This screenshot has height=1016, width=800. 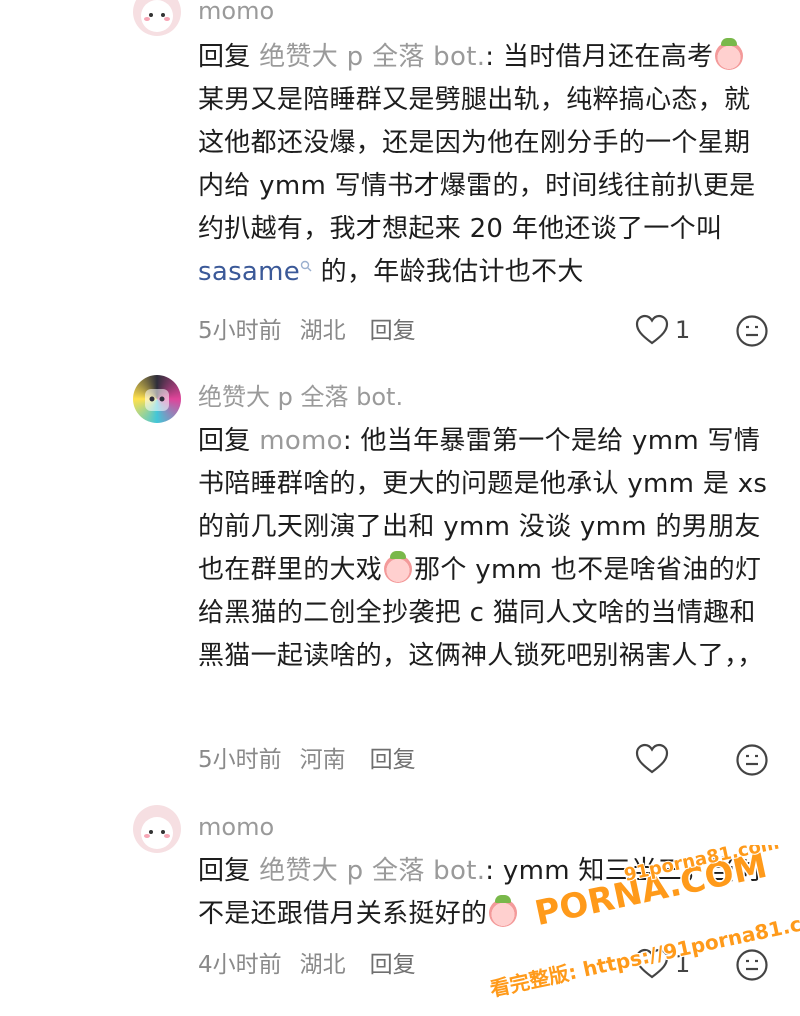 What do you see at coordinates (484, 893) in the screenshot?
I see `comment-body: 回复 绝赞大 p 全落 bot.: ymm 知三当三，当时不是还跟借月关系挺好的` at bounding box center [484, 893].